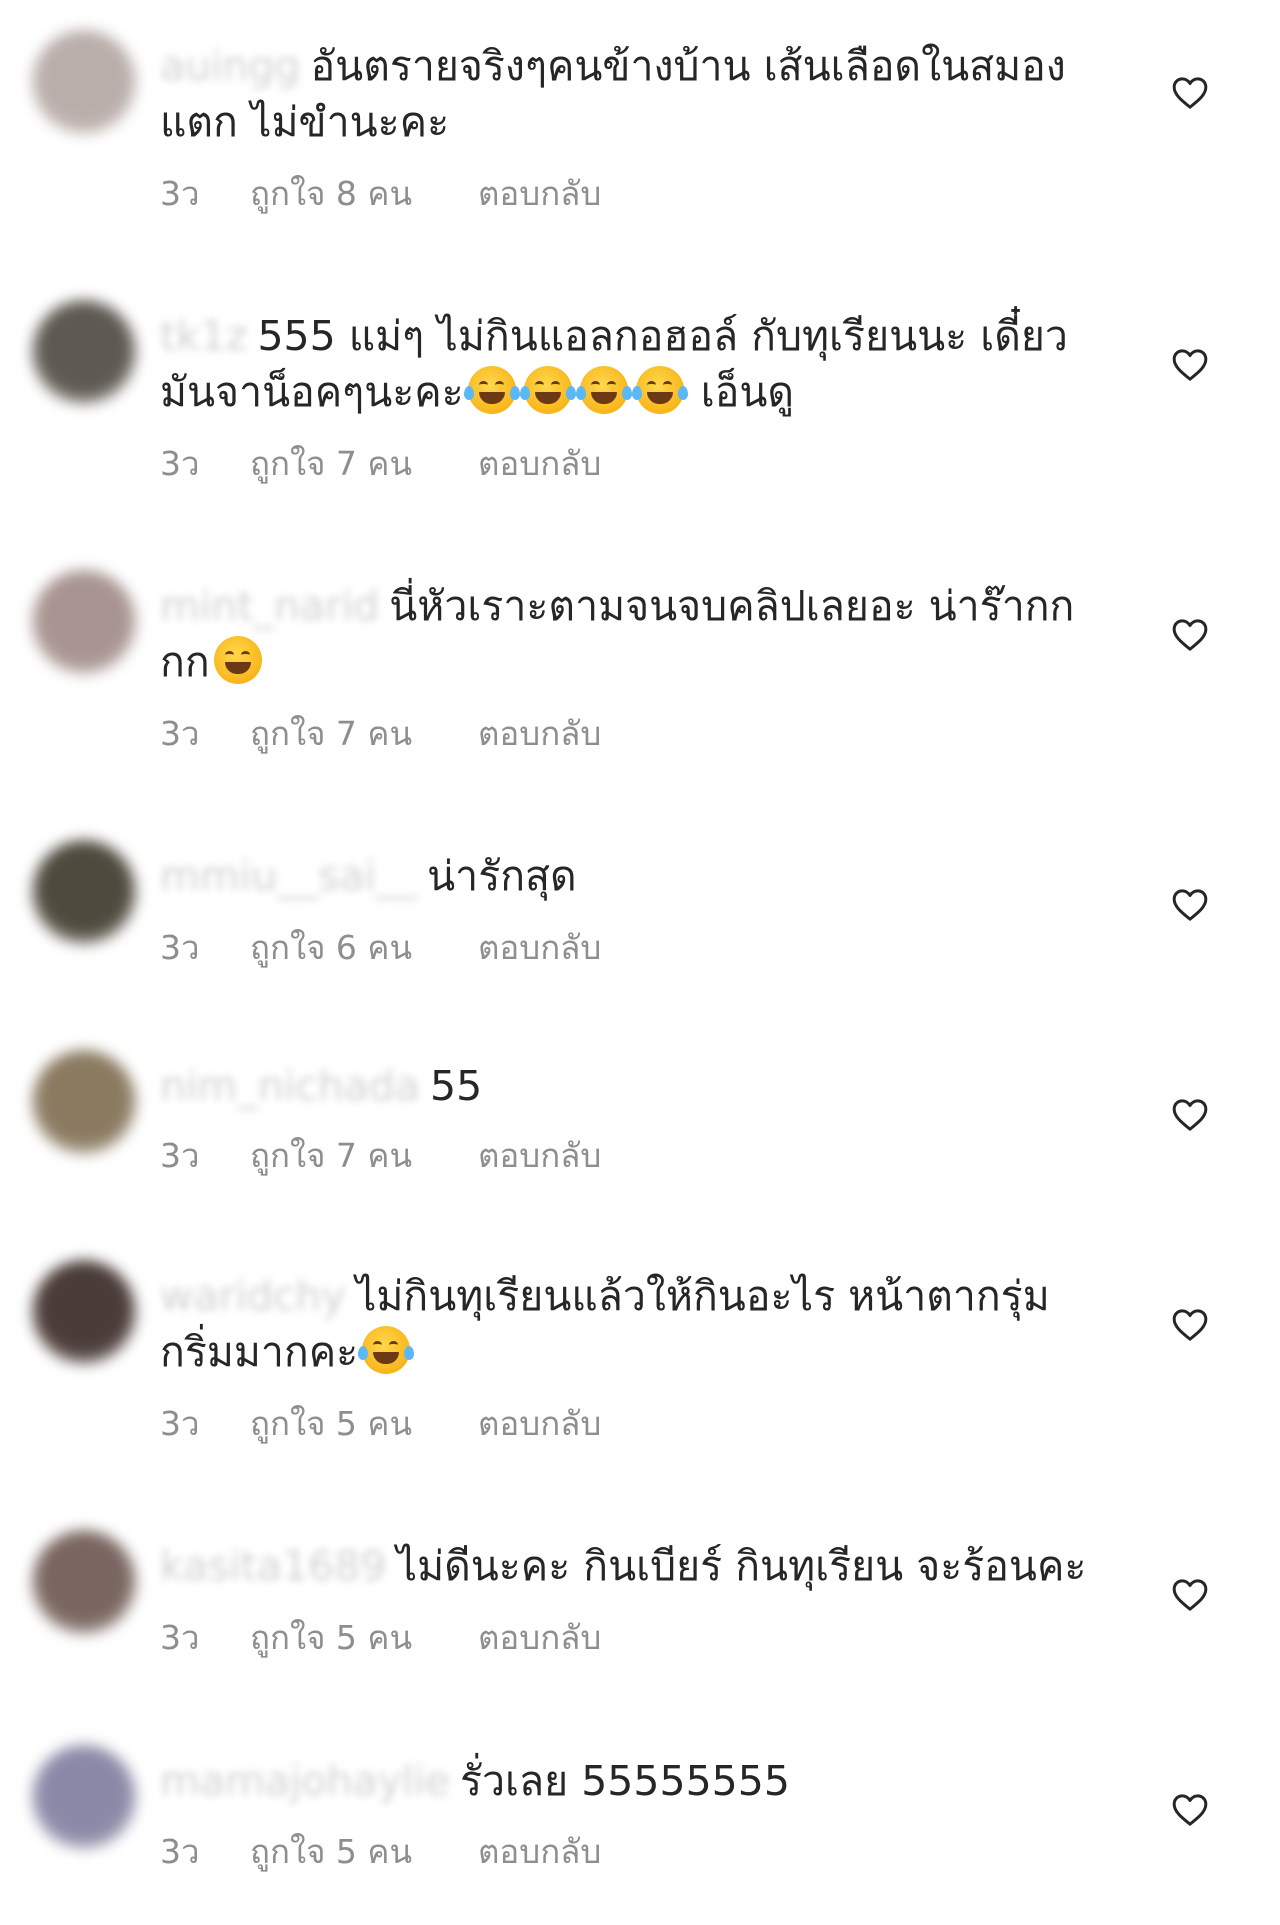 The image size is (1280, 1925). What do you see at coordinates (290, 1086) in the screenshot?
I see `comment-username: nim_nichada` at bounding box center [290, 1086].